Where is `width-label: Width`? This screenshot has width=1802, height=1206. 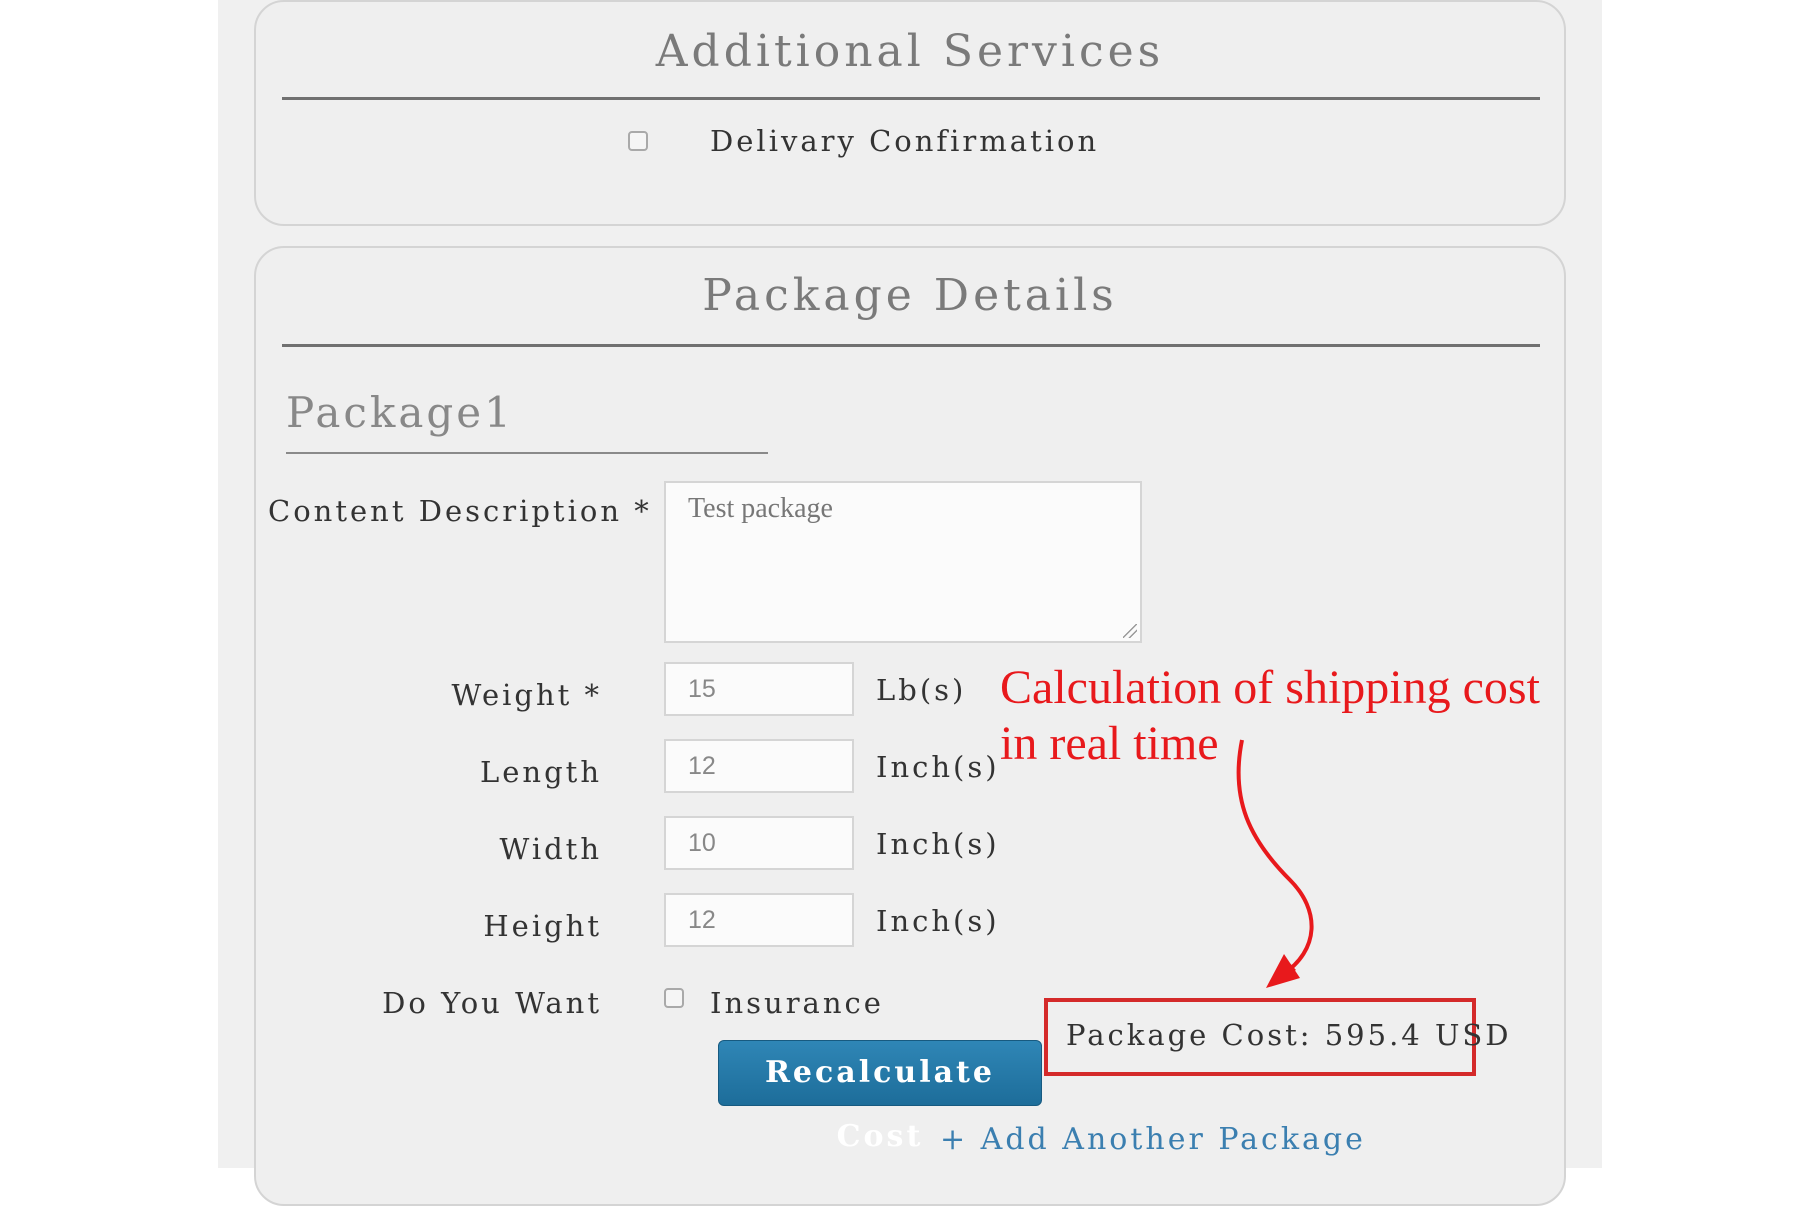
width-label: Width is located at coordinates (550, 849).